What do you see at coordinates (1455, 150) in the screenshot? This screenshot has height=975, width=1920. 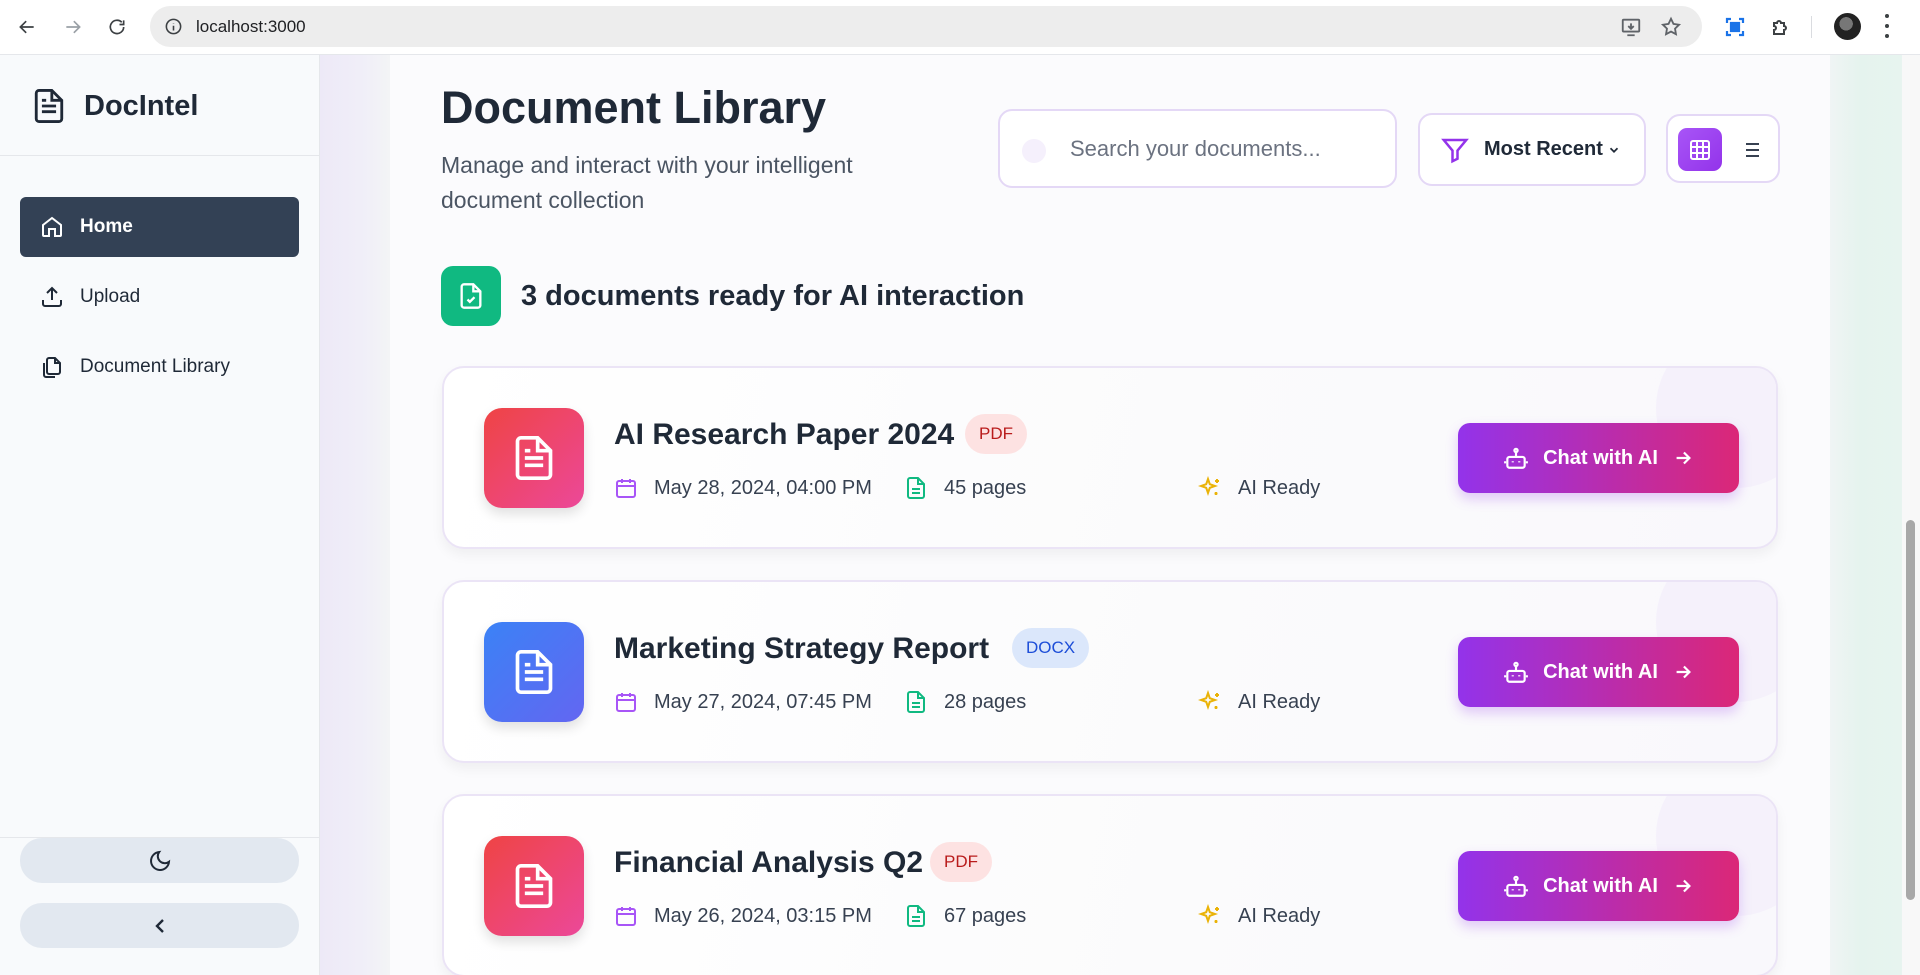 I see `filter-icon` at bounding box center [1455, 150].